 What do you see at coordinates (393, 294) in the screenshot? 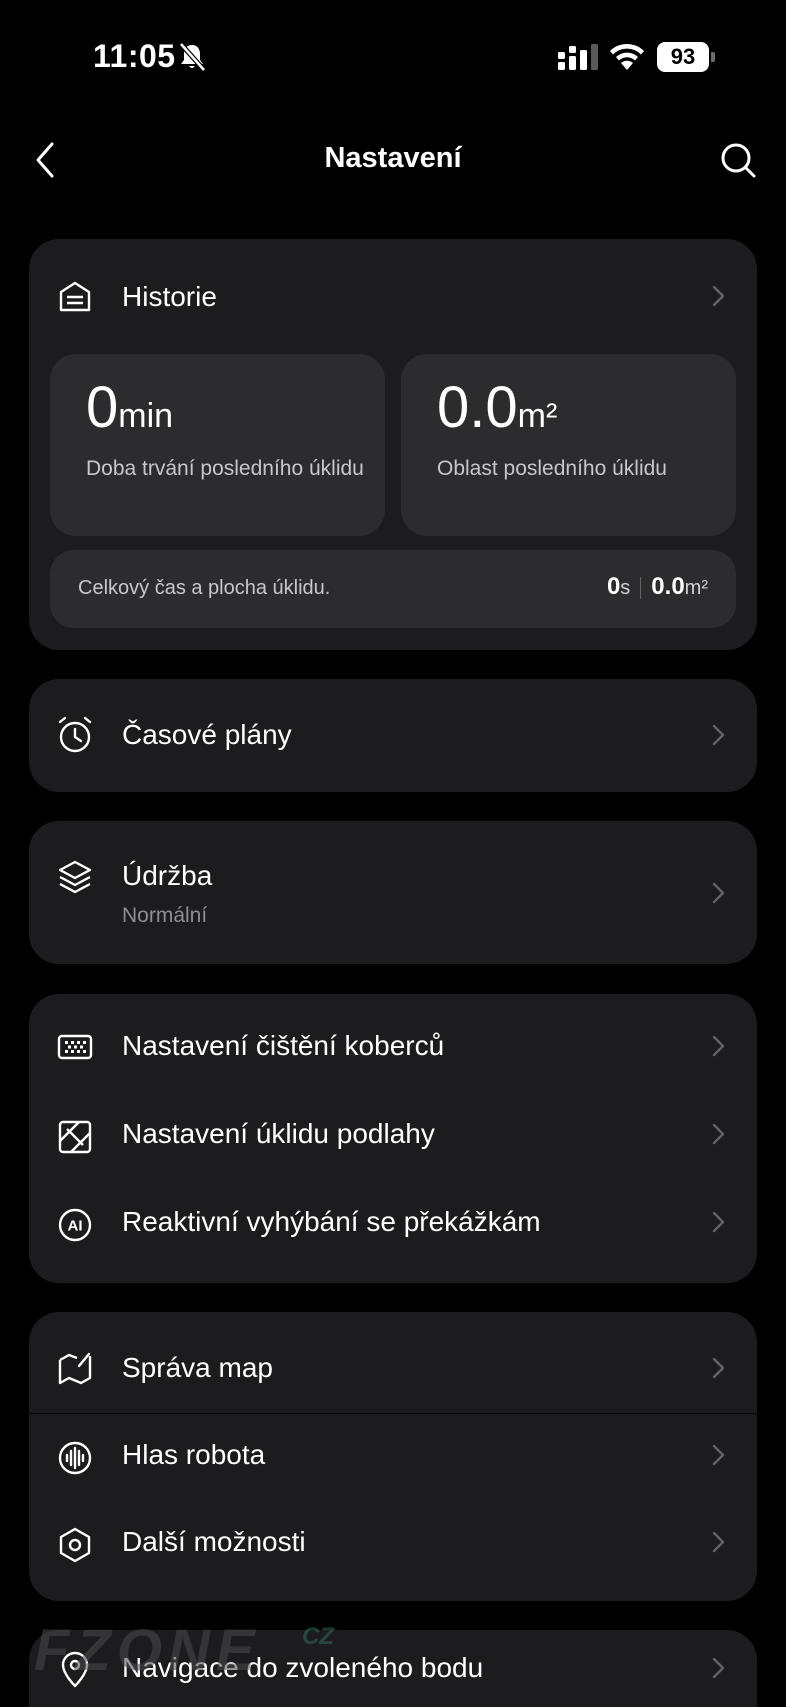
I see `history-row: Historie` at bounding box center [393, 294].